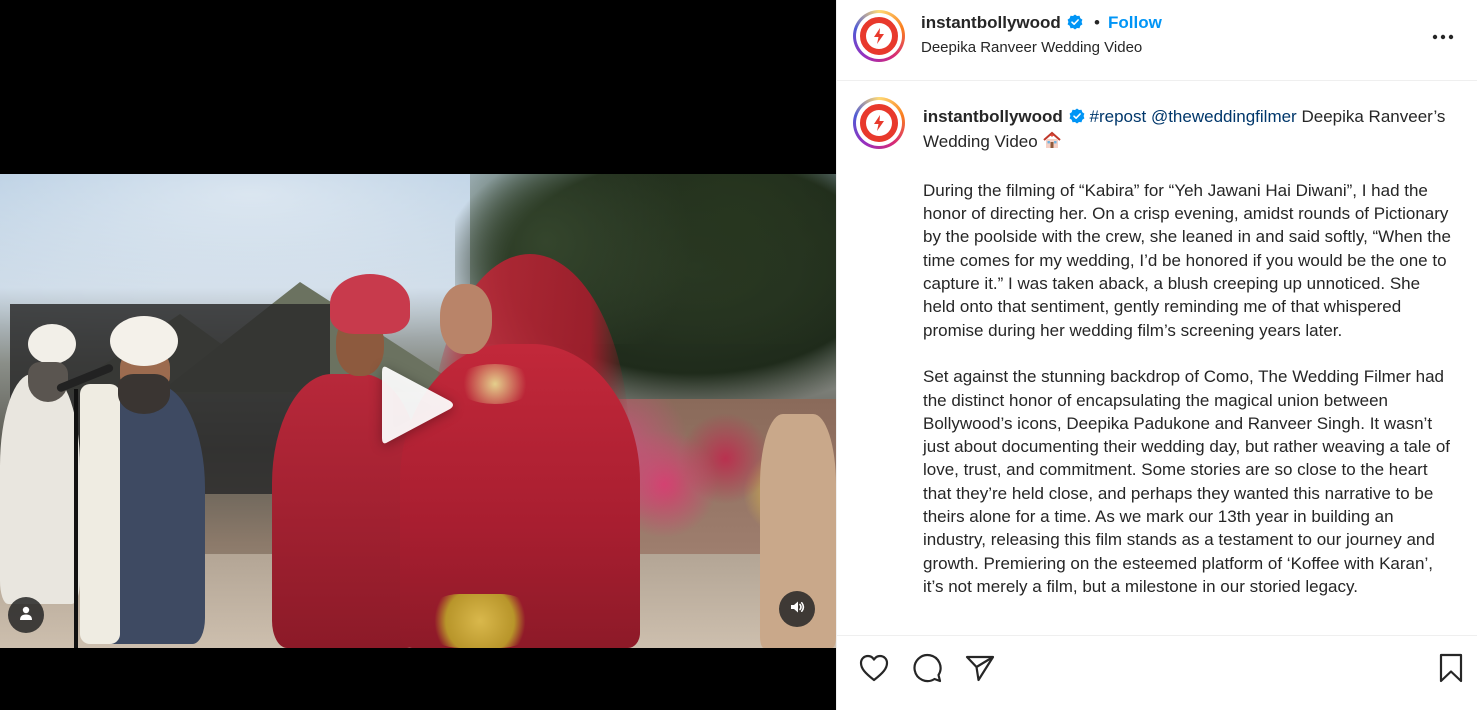  What do you see at coordinates (1135, 23) in the screenshot?
I see `follow-button: Follow` at bounding box center [1135, 23].